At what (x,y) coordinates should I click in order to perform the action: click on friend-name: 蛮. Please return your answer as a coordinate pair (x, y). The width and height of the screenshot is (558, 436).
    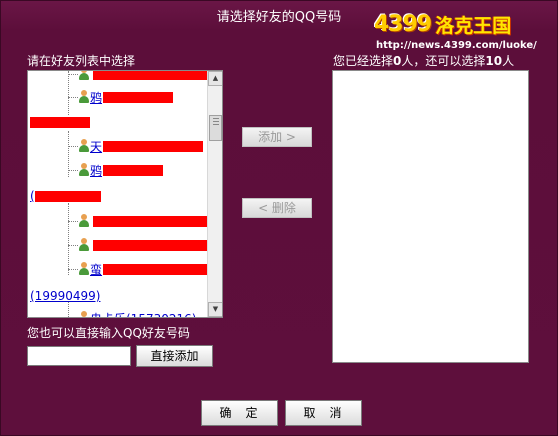
    Looking at the image, I should click on (96, 269).